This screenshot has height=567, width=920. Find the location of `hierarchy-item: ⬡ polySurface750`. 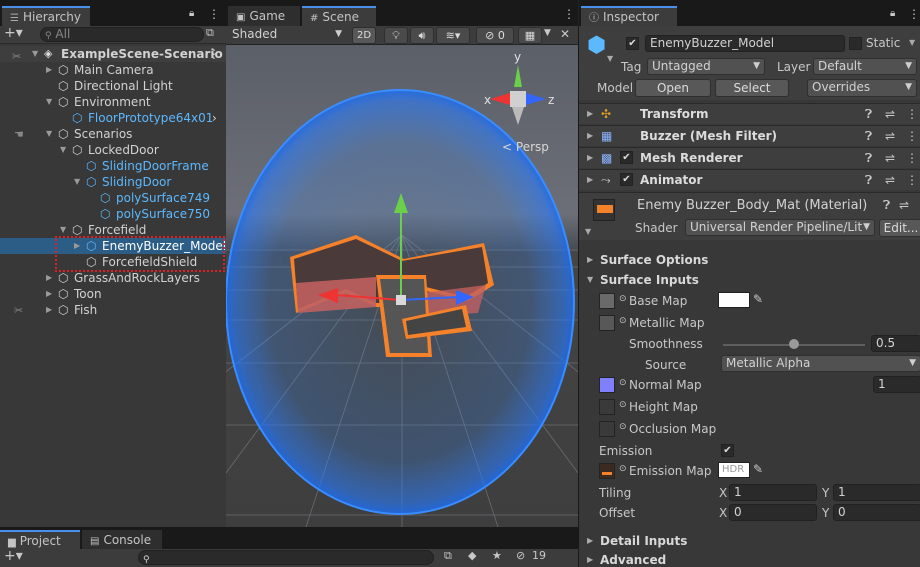

hierarchy-item: ⬡ polySurface750 is located at coordinates (113, 214).